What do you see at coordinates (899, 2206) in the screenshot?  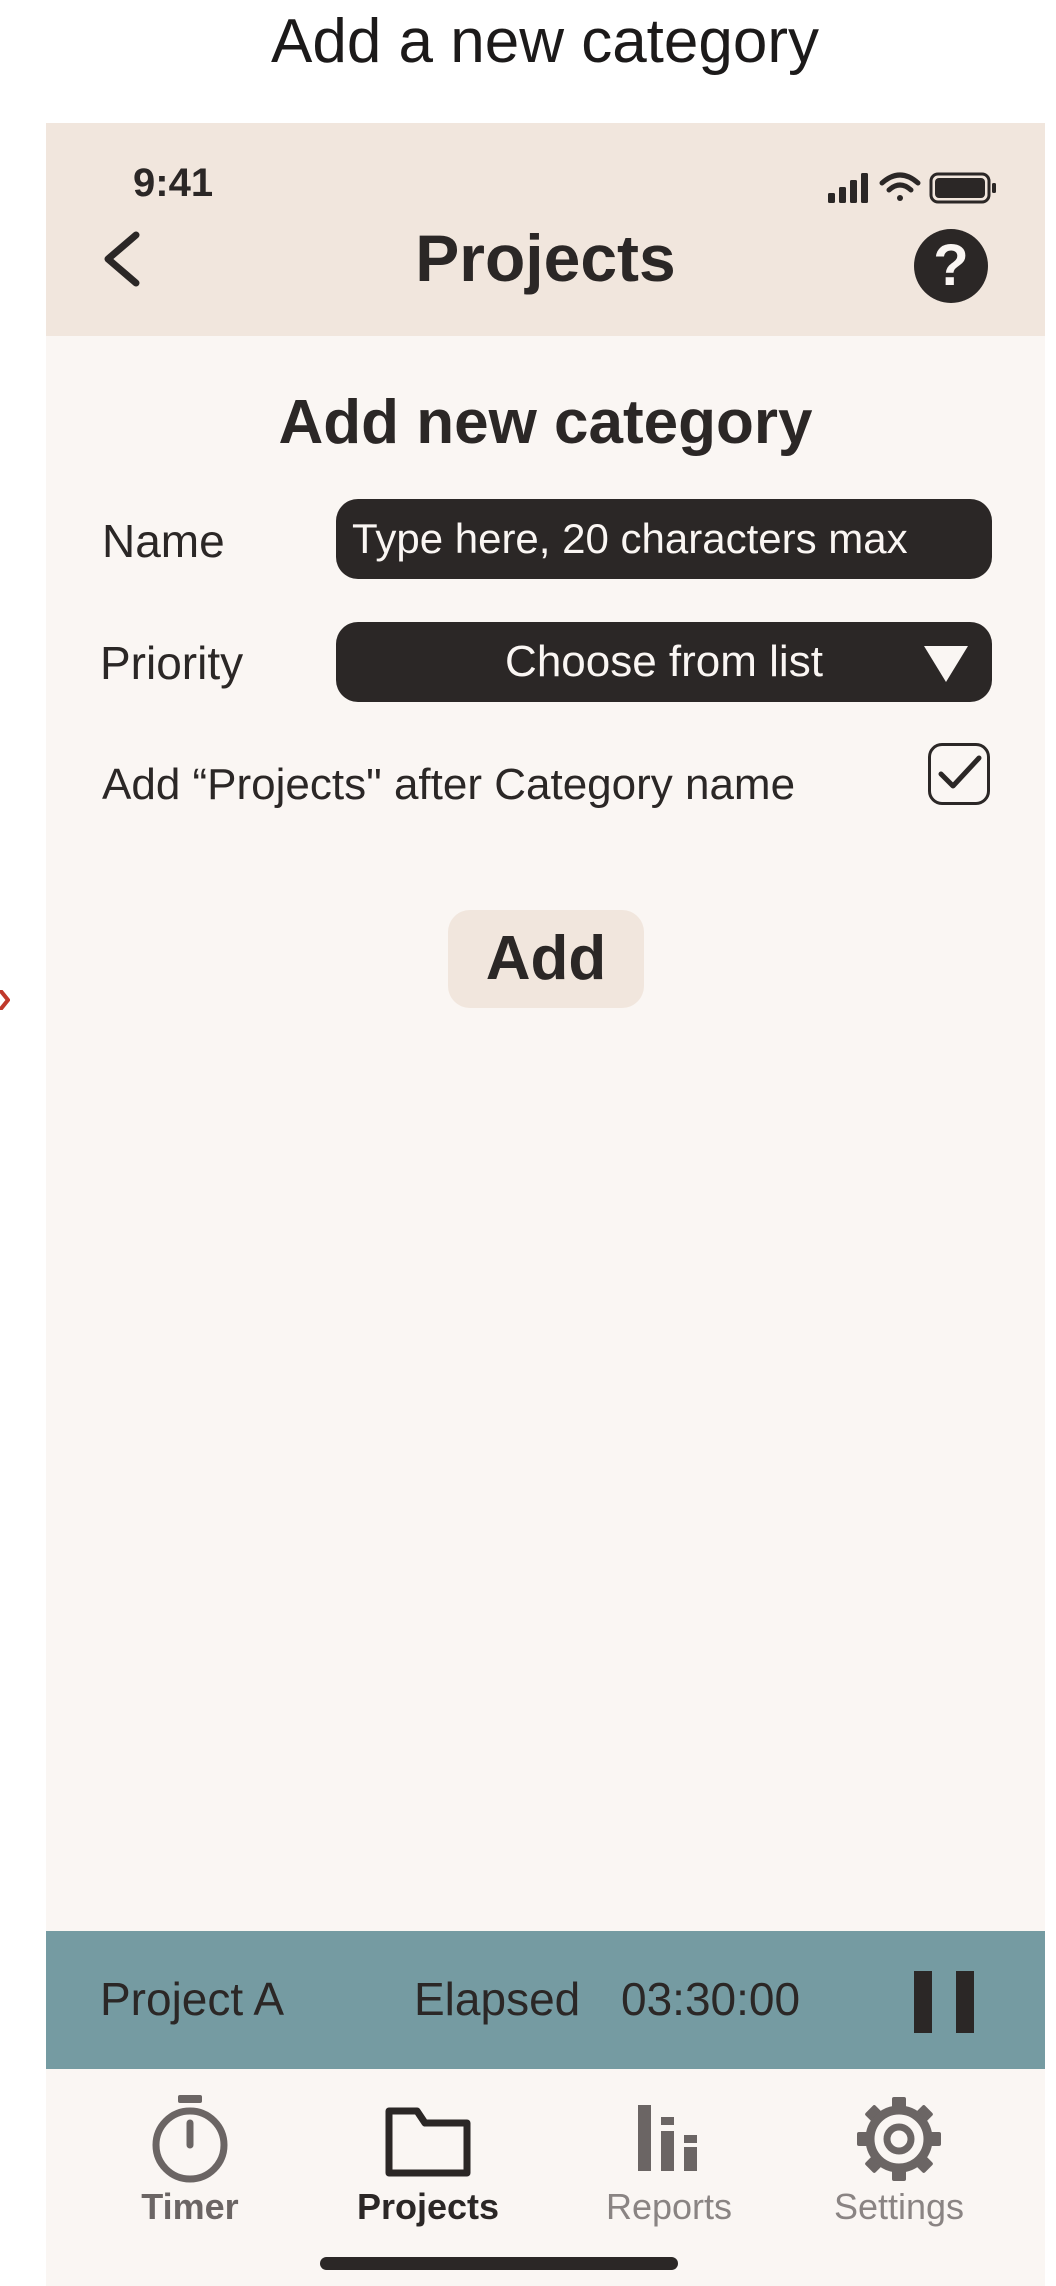 I see `tab-settings-label: Settings` at bounding box center [899, 2206].